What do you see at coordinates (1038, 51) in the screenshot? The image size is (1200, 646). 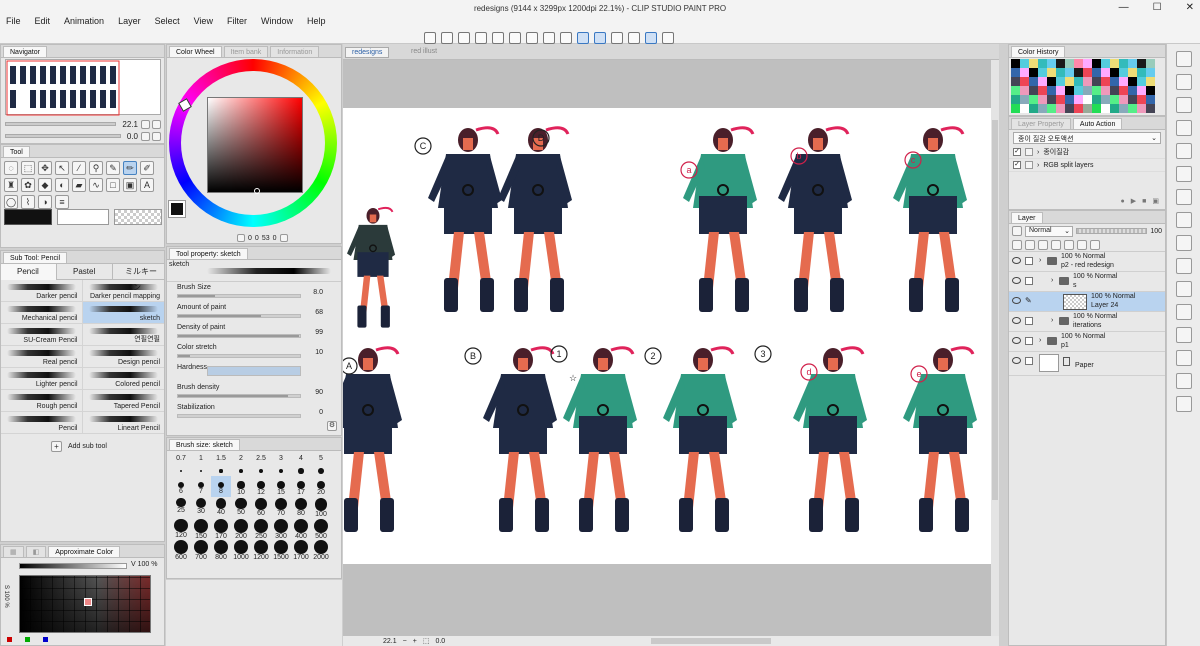 I see `tab-color-history: Color History` at bounding box center [1038, 51].